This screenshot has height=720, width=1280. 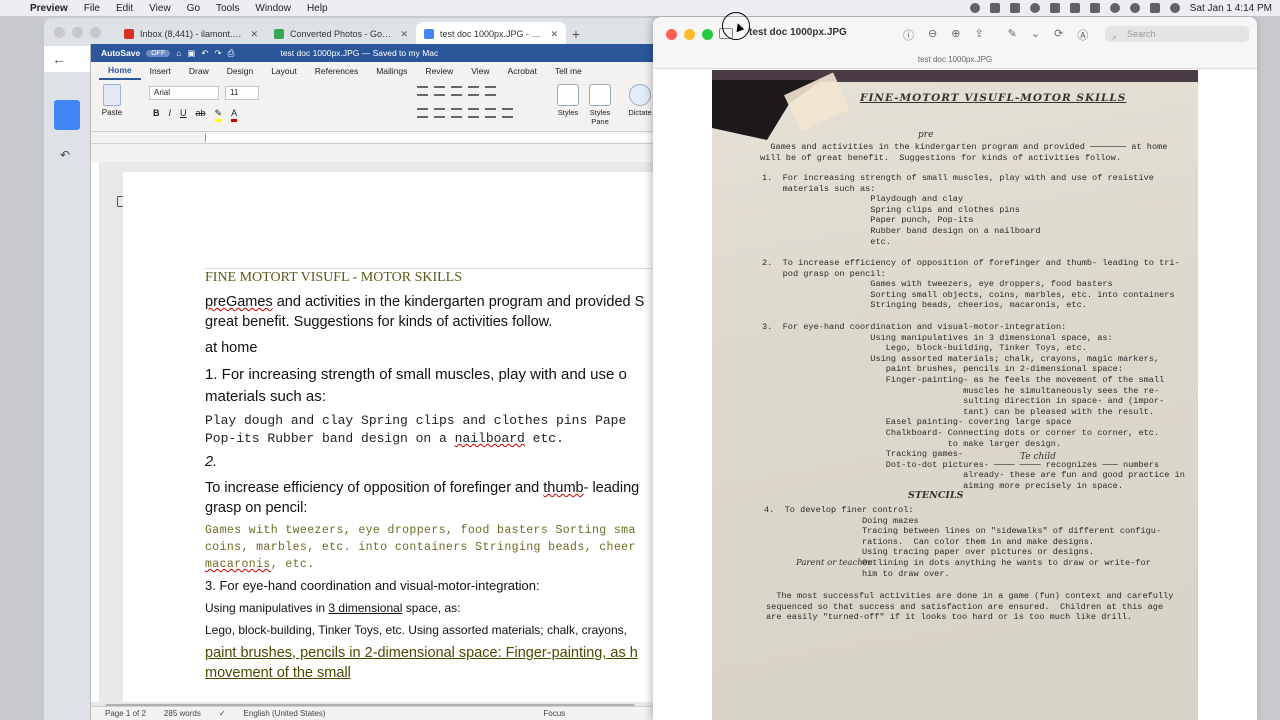 What do you see at coordinates (1177, 34) in the screenshot?
I see `search-input: ⌕ Search` at bounding box center [1177, 34].